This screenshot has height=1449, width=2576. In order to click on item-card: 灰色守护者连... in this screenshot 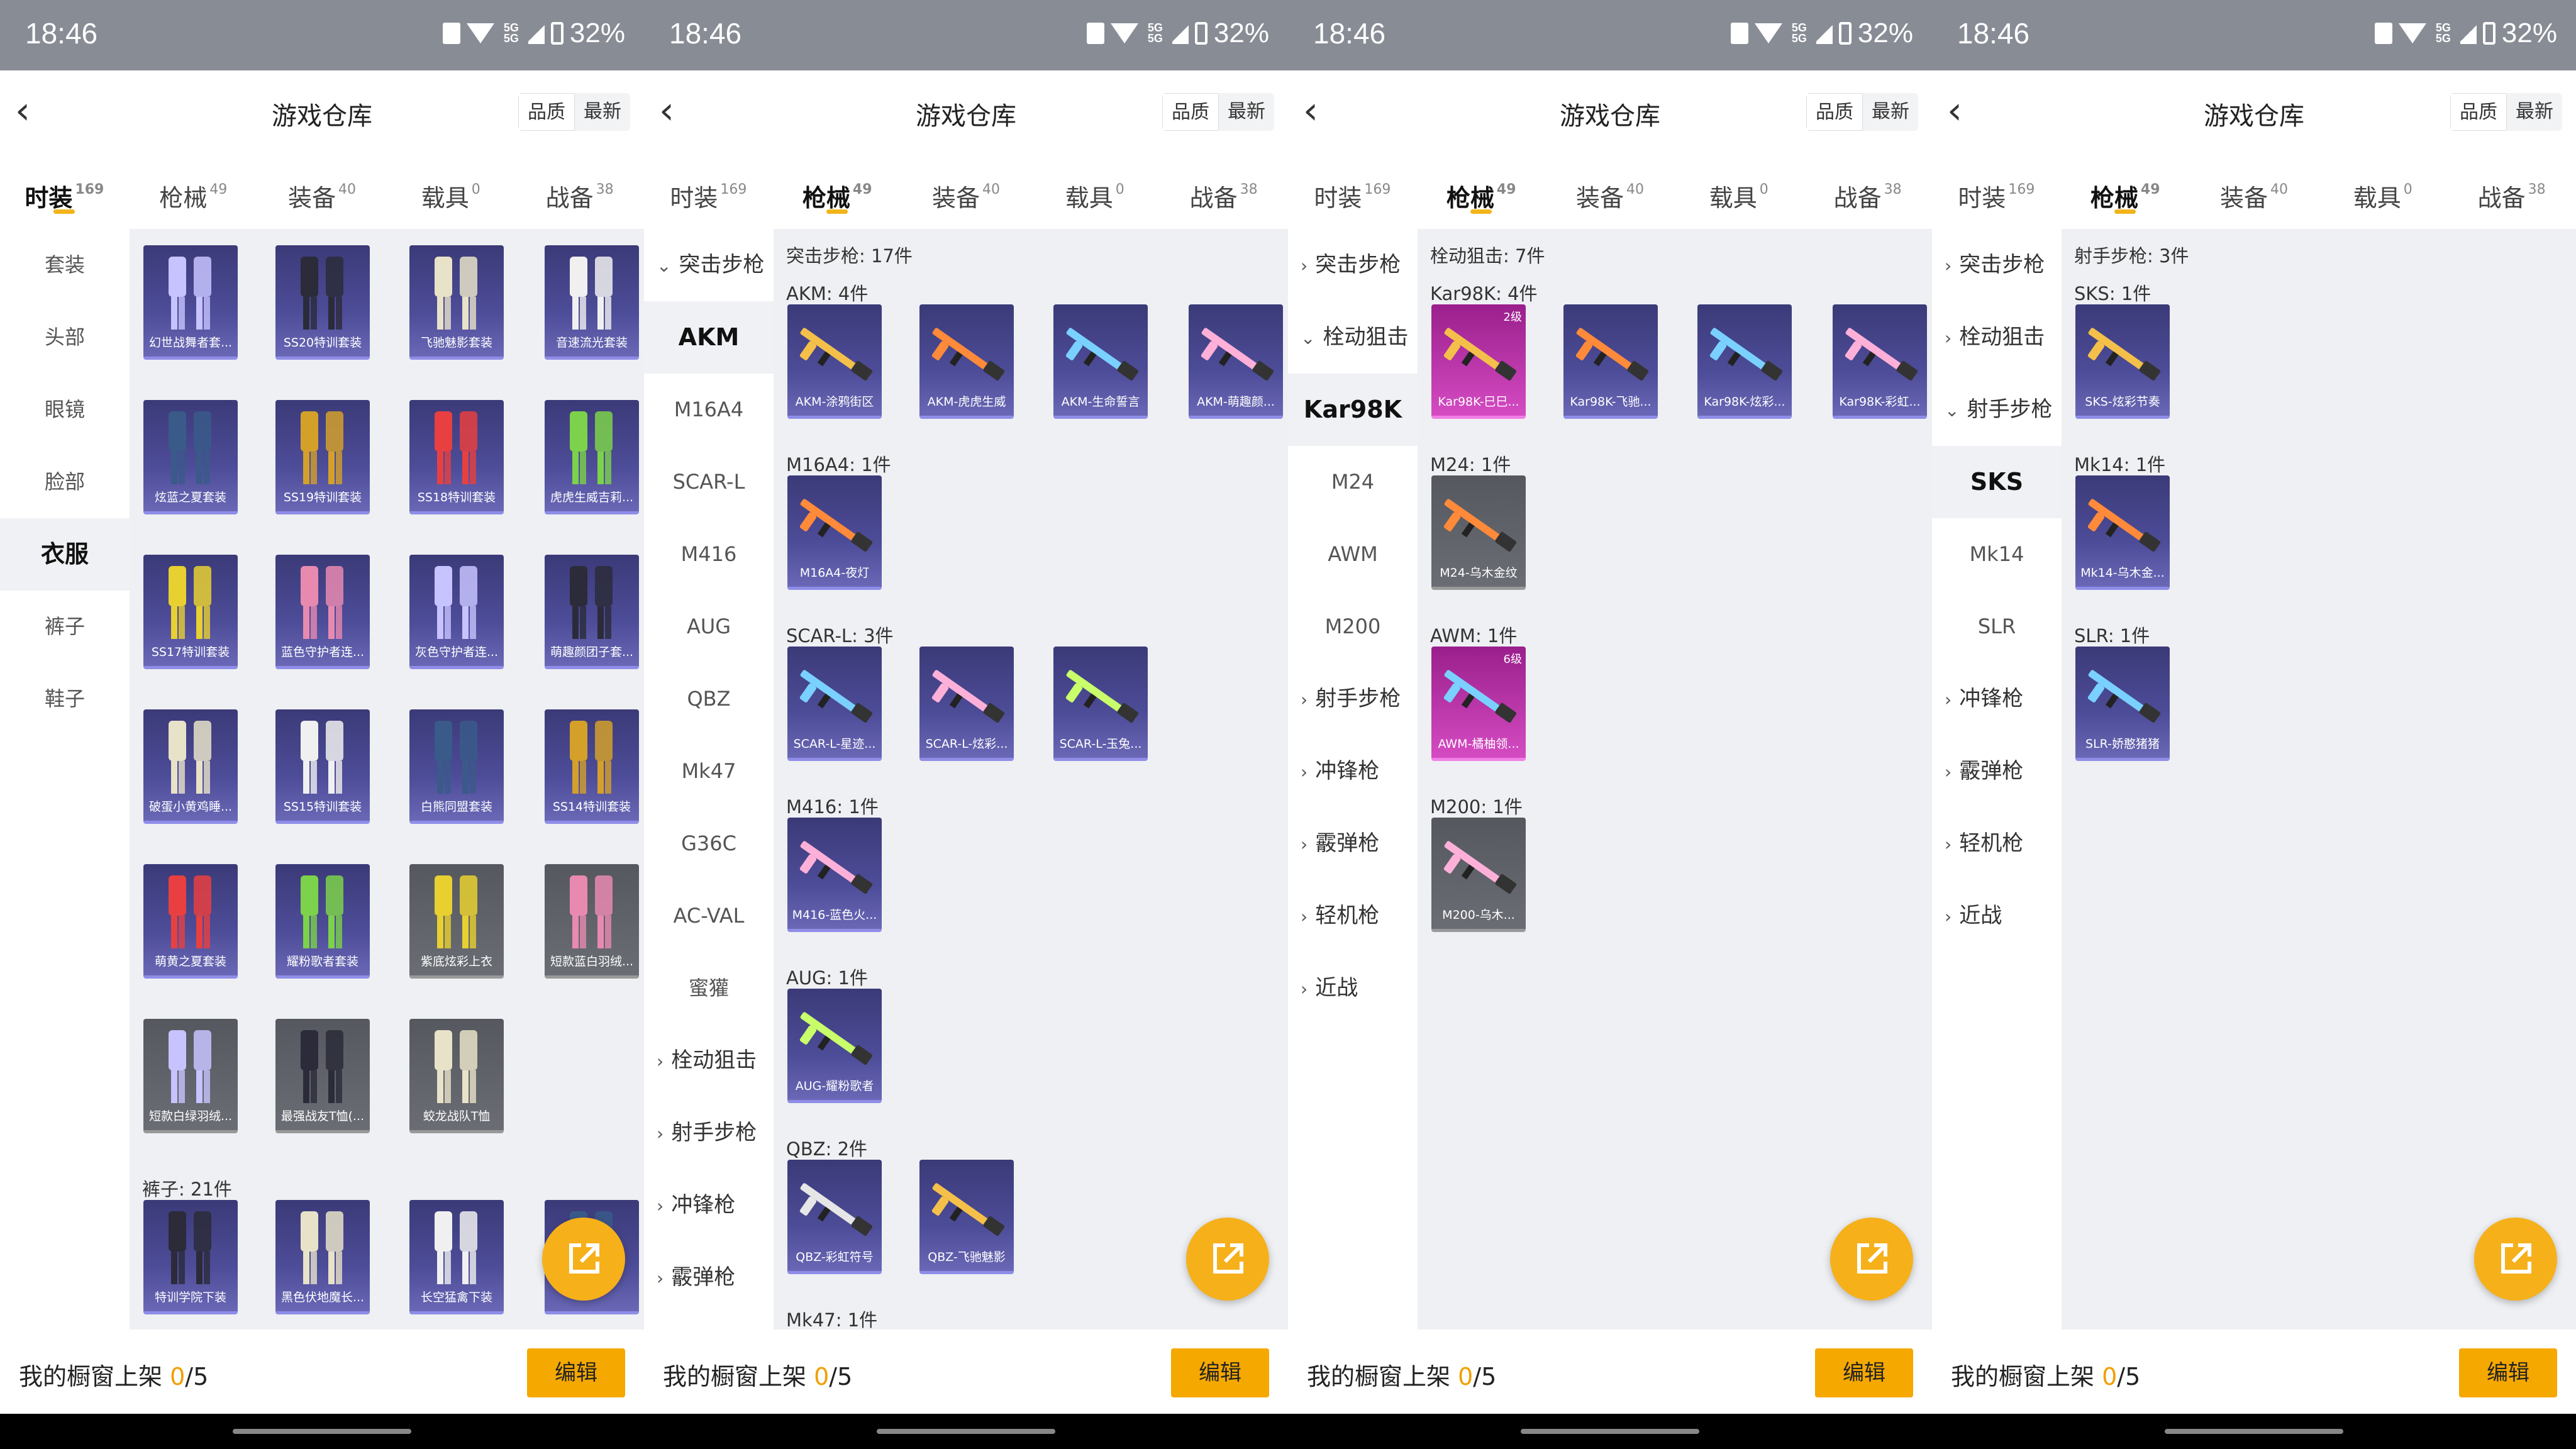, I will do `click(456, 612)`.